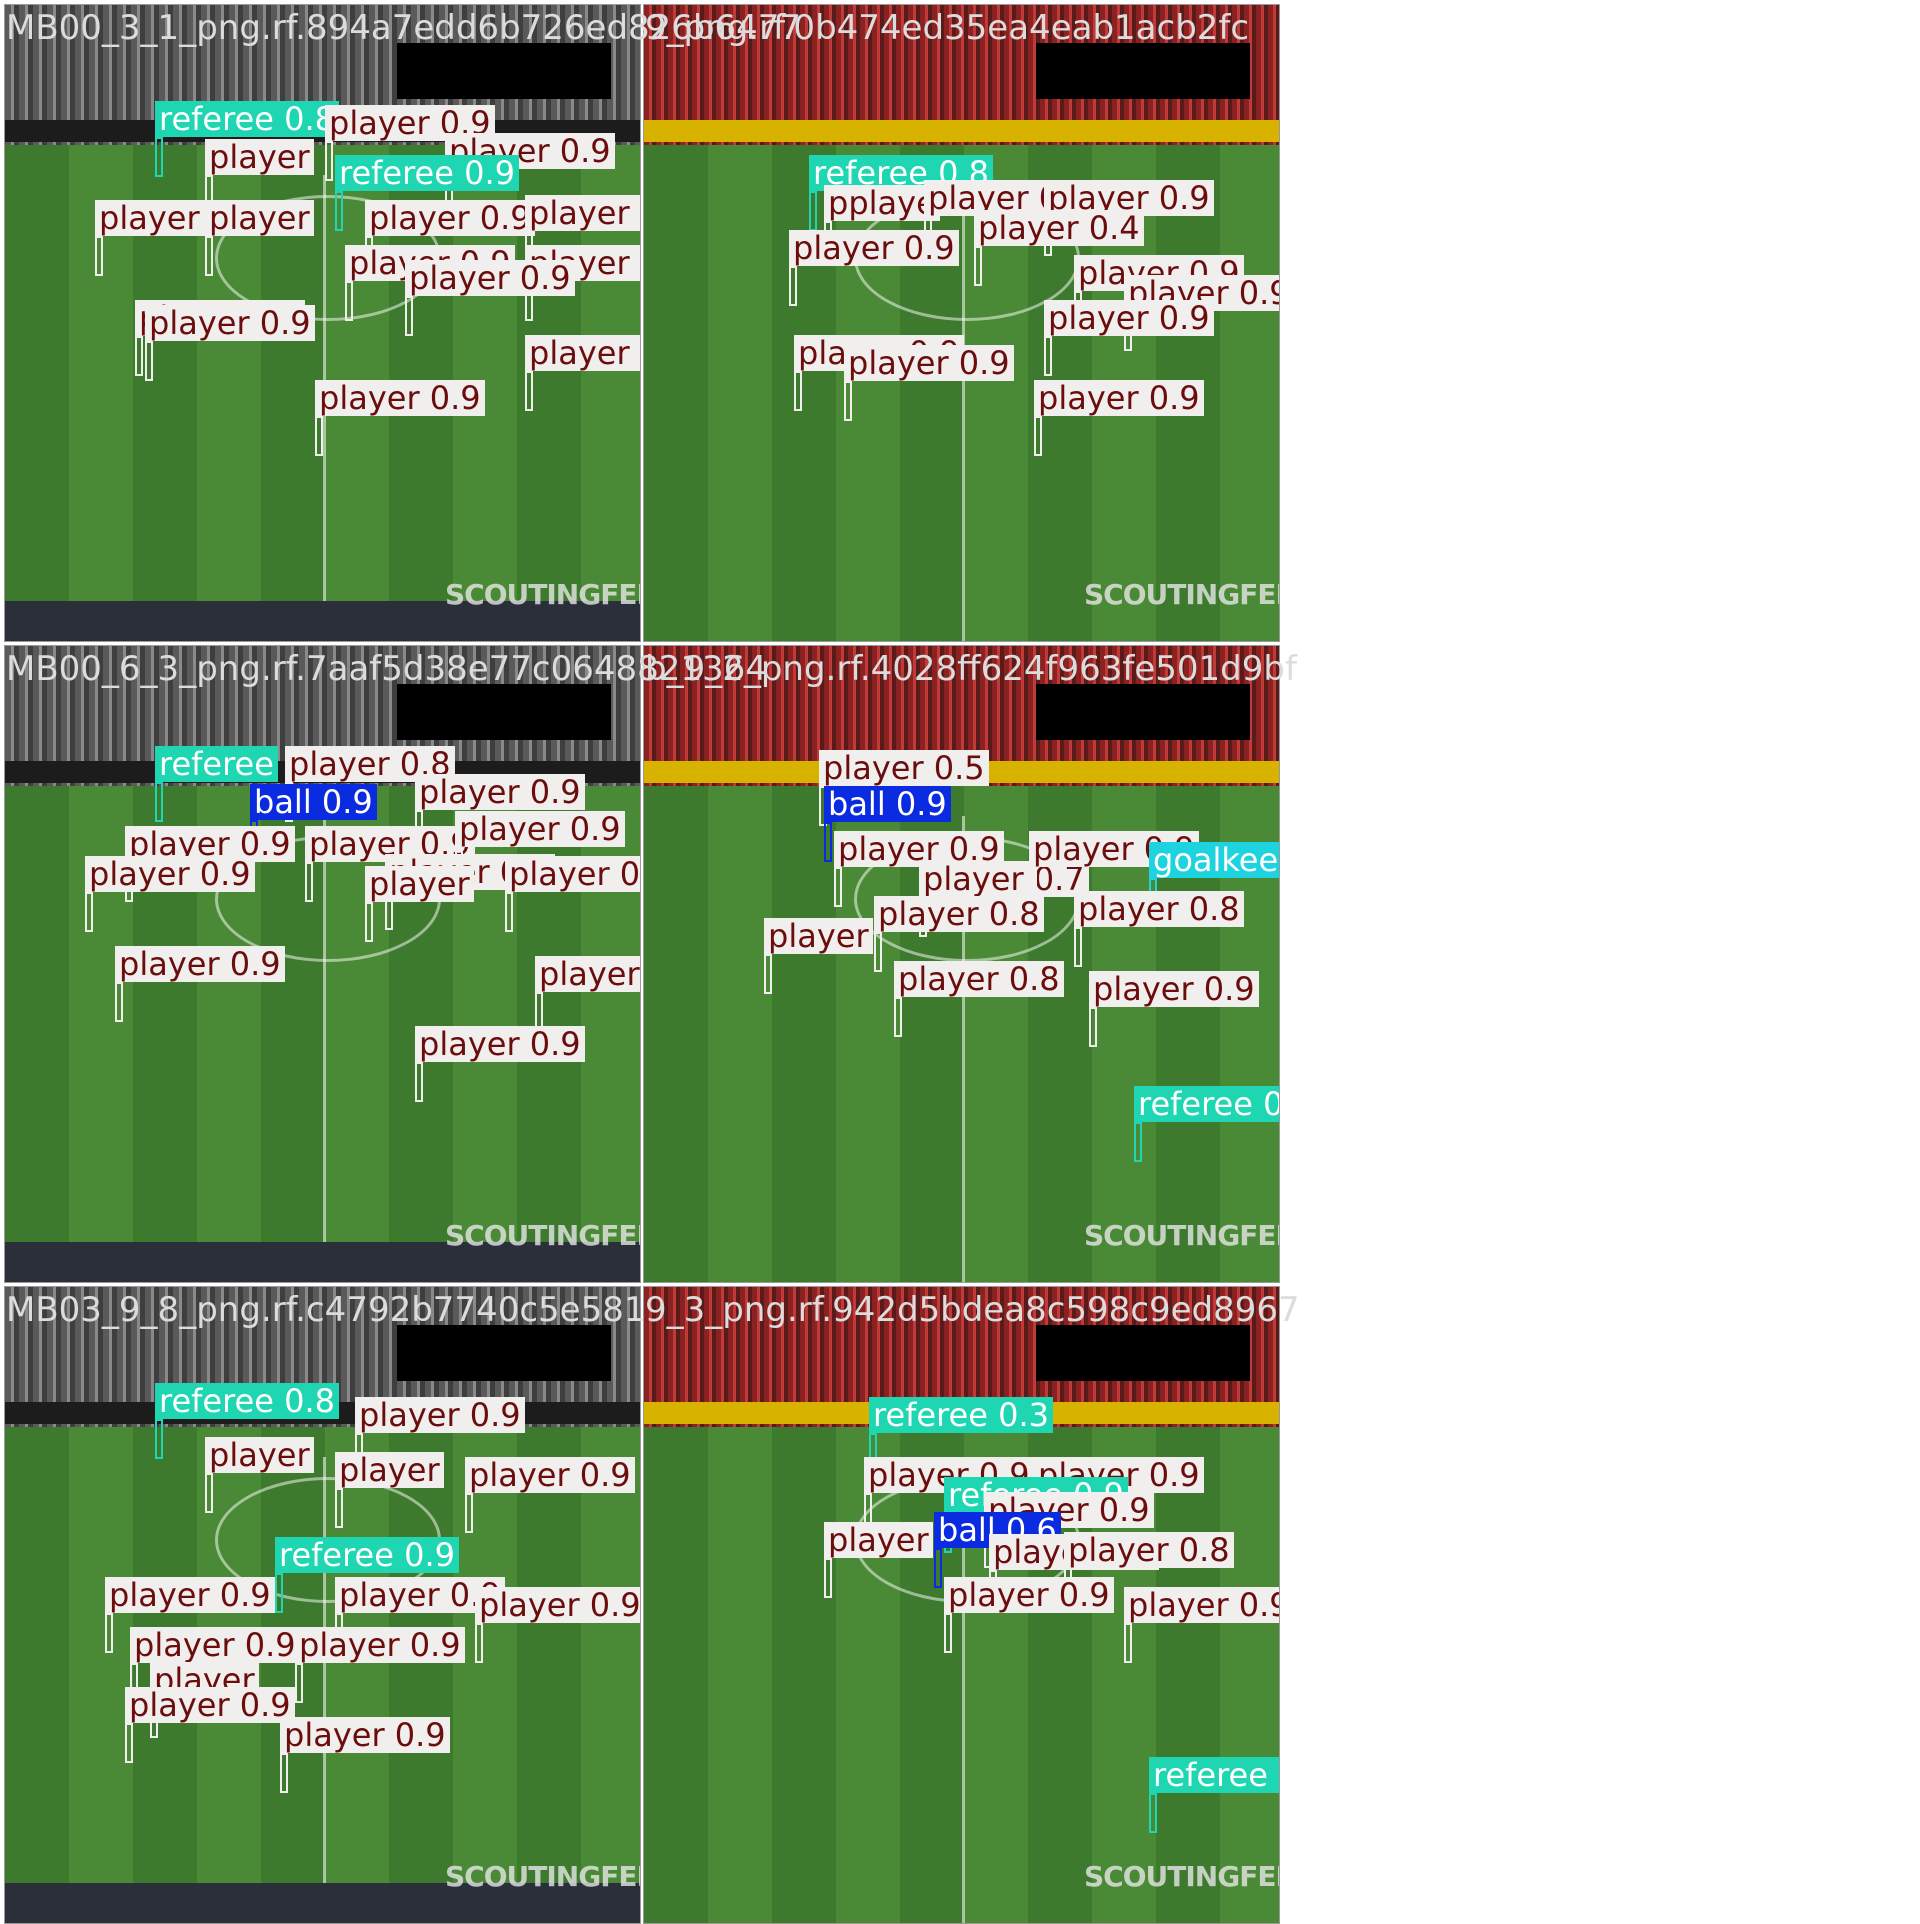 The width and height of the screenshot is (1920, 1924). What do you see at coordinates (961, 1415) in the screenshot?
I see `detection-label: referee 0.3` at bounding box center [961, 1415].